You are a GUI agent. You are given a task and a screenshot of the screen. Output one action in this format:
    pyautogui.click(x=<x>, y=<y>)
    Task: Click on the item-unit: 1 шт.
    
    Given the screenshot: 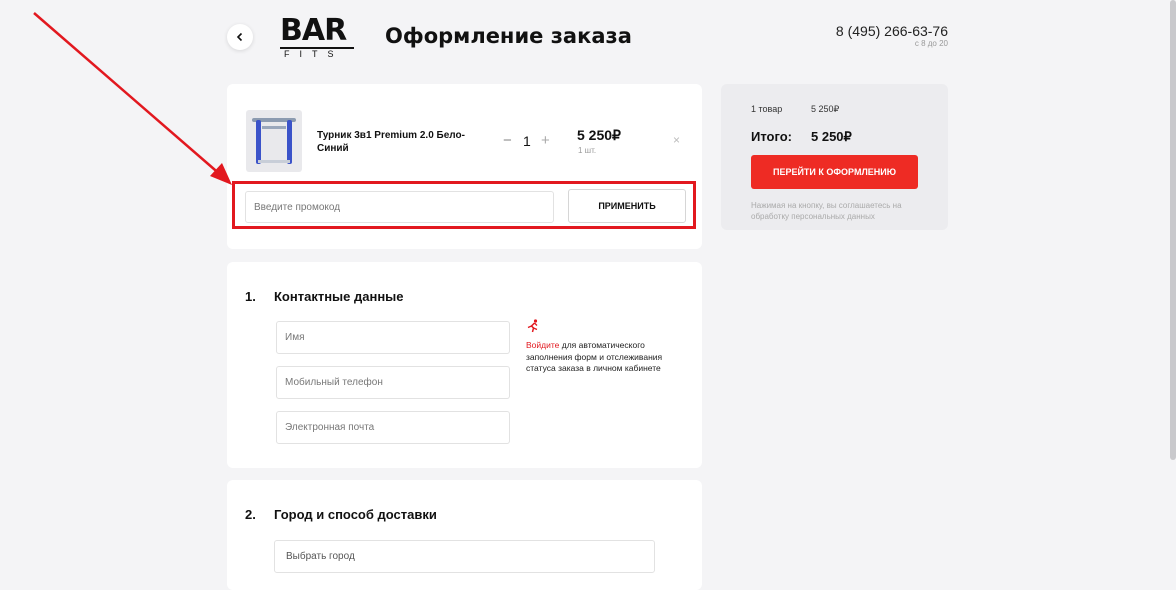 What is the action you would take?
    pyautogui.click(x=587, y=150)
    